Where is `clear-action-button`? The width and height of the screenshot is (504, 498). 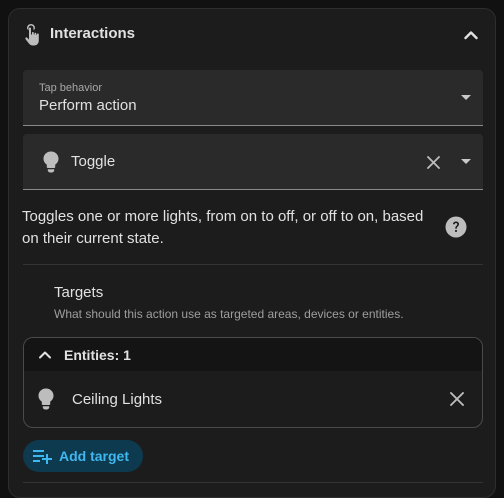
clear-action-button is located at coordinates (433, 162).